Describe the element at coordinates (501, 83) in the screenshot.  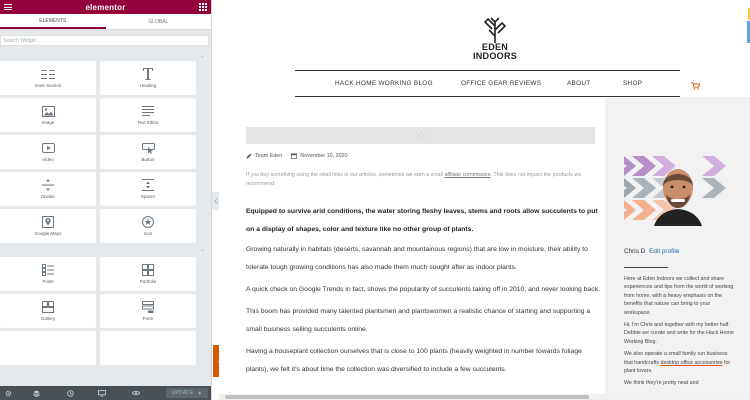
I see `nav-office-gear-reviews: OFFICE GEAR REVIEWS` at that location.